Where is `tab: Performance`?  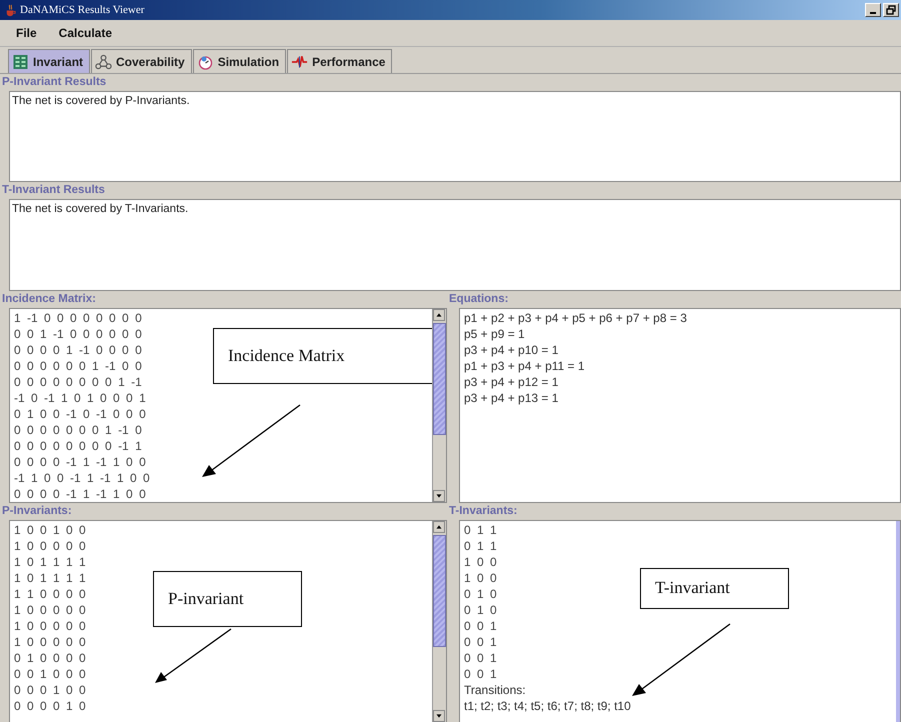 tab: Performance is located at coordinates (339, 61).